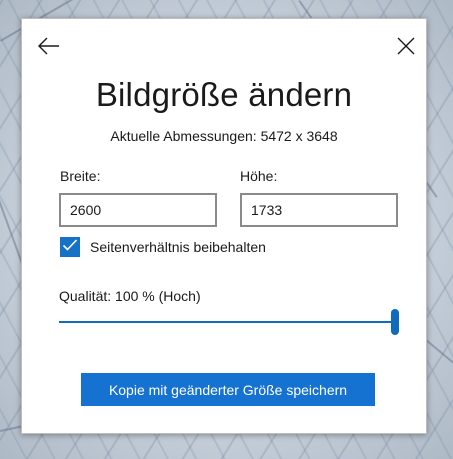 The image size is (453, 459). What do you see at coordinates (259, 176) in the screenshot?
I see `height-label: Höhe:` at bounding box center [259, 176].